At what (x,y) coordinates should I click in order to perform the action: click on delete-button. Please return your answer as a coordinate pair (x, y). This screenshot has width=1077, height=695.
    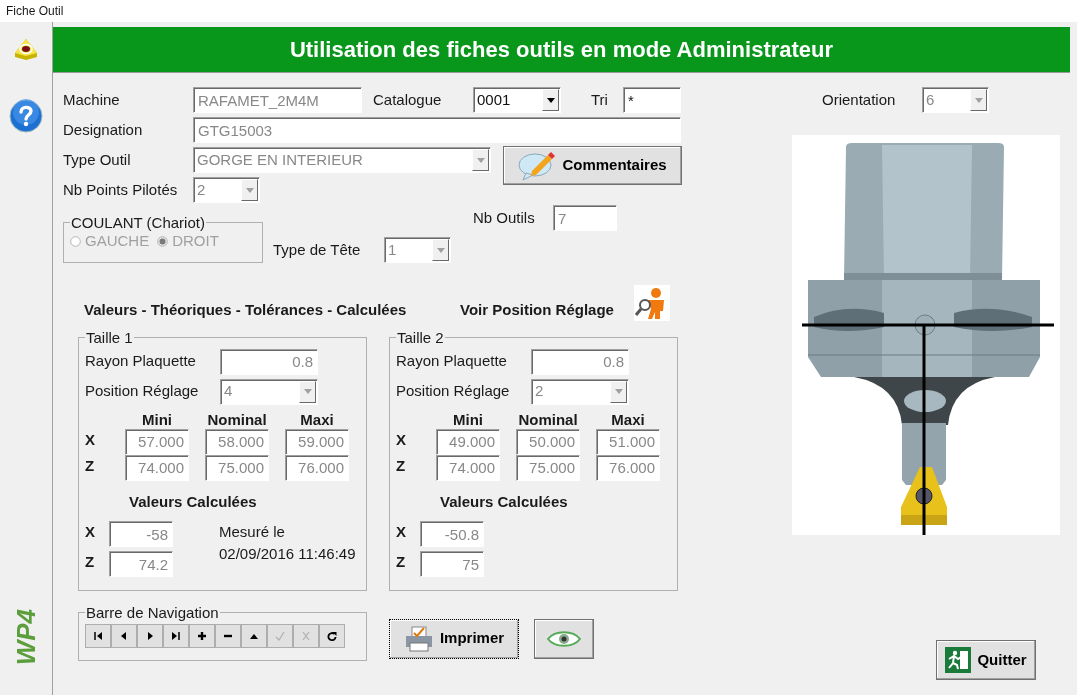
    Looking at the image, I should click on (228, 635).